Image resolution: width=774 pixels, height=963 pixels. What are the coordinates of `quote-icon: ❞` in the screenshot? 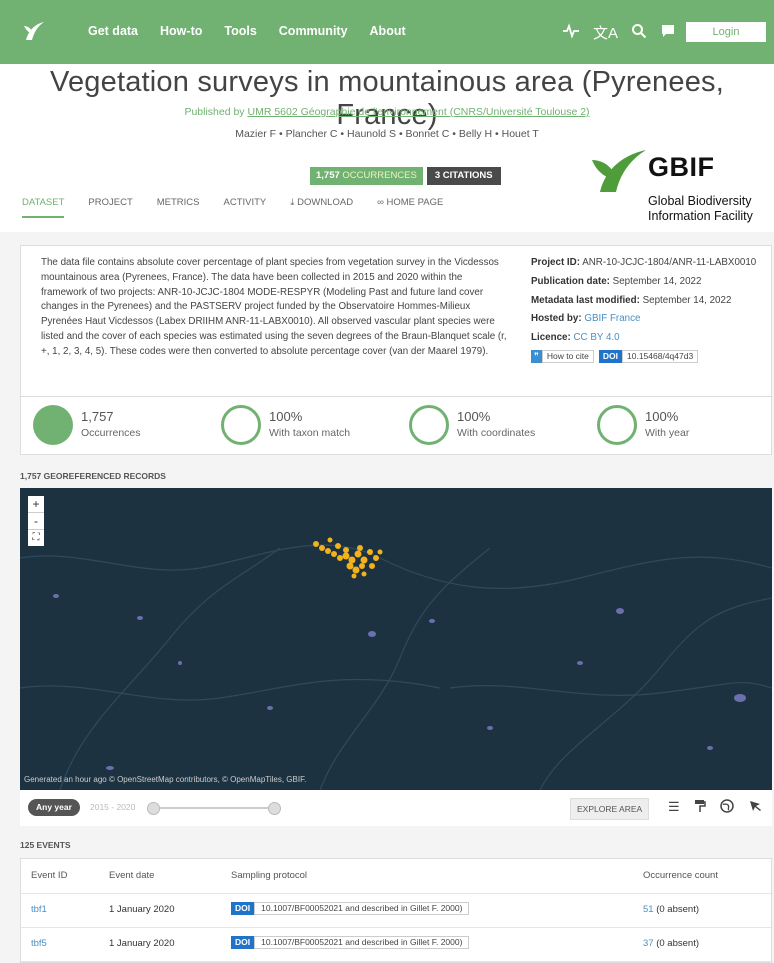 It's located at (536, 356).